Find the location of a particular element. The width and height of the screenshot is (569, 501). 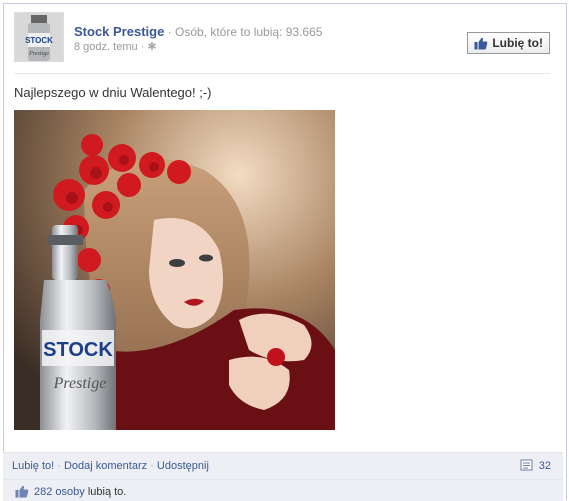

avatar-sub-text: Prestige is located at coordinates (38, 54).